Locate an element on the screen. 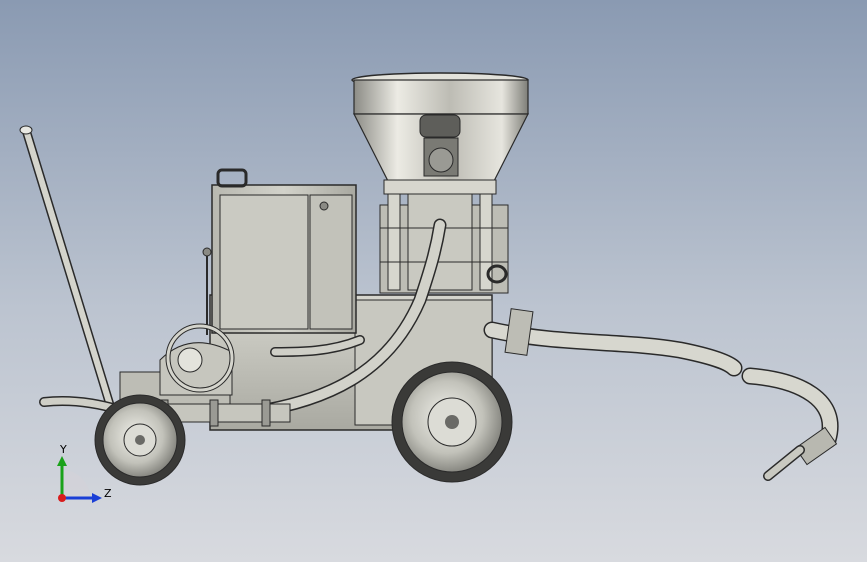 This screenshot has height=562, width=867. handle-bar is located at coordinates (67, 267).